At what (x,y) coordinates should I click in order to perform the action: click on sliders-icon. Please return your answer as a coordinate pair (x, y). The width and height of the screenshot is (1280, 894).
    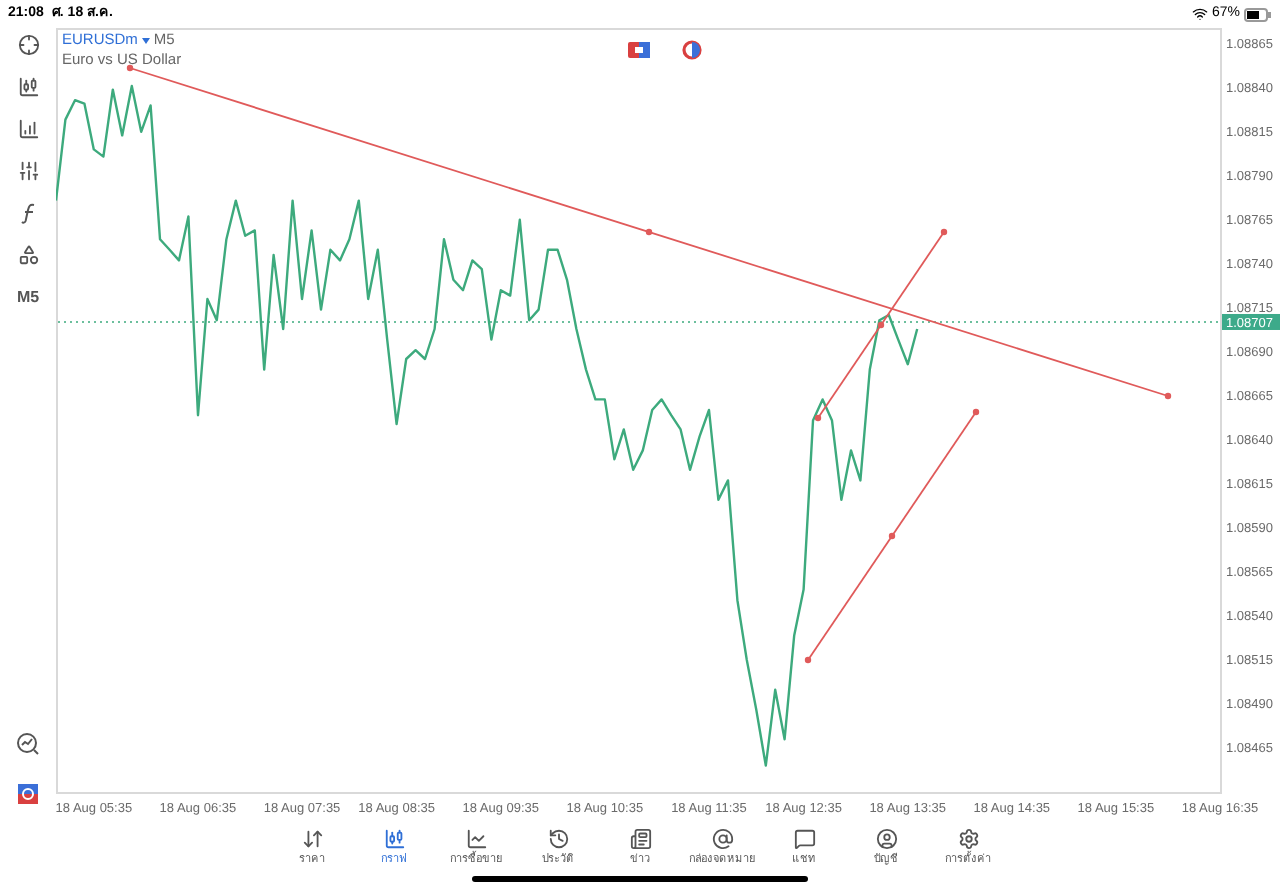
    Looking at the image, I should click on (28, 171).